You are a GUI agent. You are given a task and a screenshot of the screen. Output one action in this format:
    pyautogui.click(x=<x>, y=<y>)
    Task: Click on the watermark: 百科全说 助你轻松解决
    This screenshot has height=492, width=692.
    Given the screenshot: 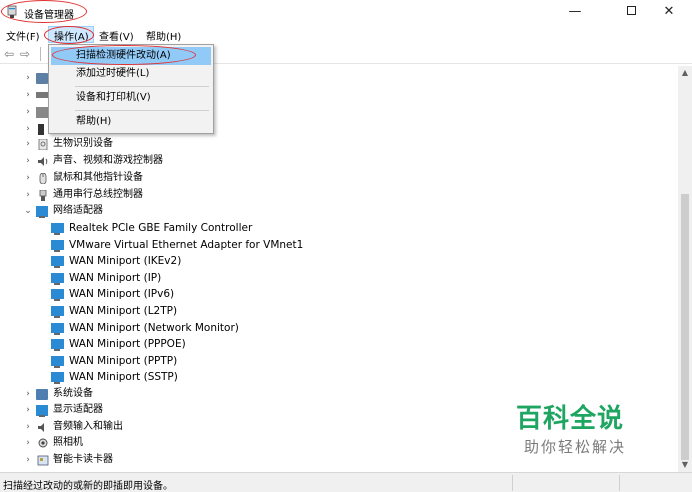 What is the action you would take?
    pyautogui.click(x=579, y=430)
    